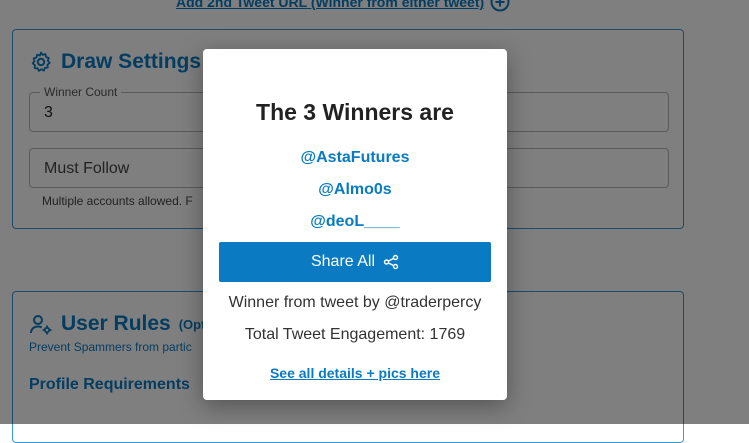  What do you see at coordinates (355, 373) in the screenshot?
I see `see-details-link: See all details + pics here` at bounding box center [355, 373].